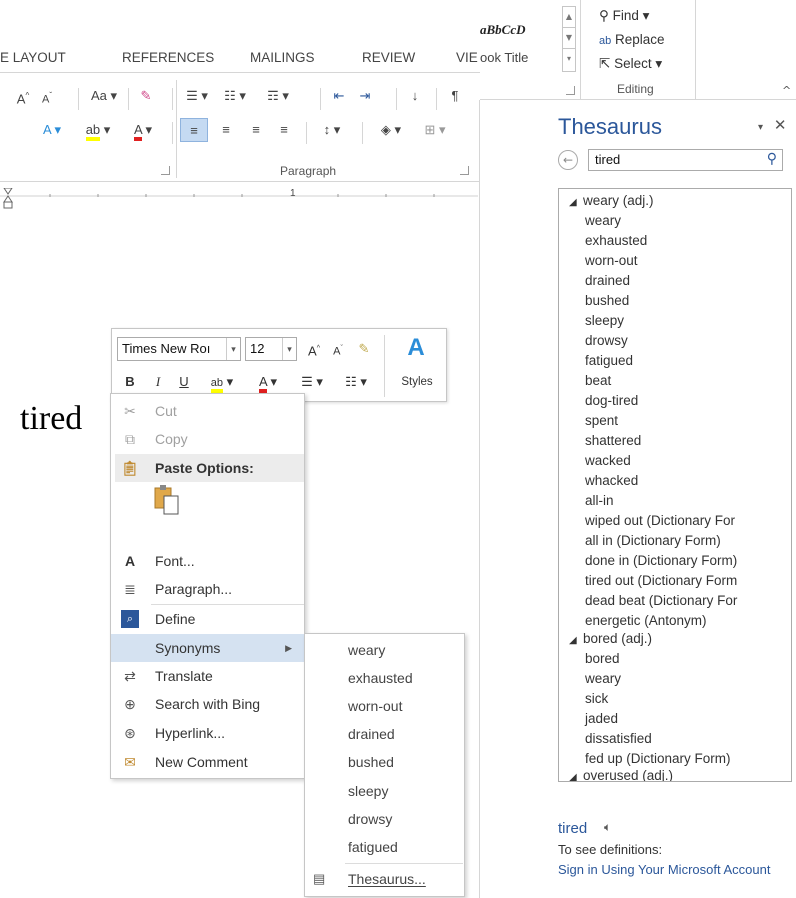  I want to click on multilevel-list-button: ☶ ▾, so click(278, 96).